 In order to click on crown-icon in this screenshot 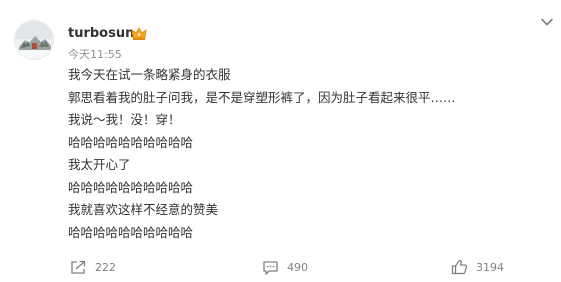, I will do `click(139, 33)`.